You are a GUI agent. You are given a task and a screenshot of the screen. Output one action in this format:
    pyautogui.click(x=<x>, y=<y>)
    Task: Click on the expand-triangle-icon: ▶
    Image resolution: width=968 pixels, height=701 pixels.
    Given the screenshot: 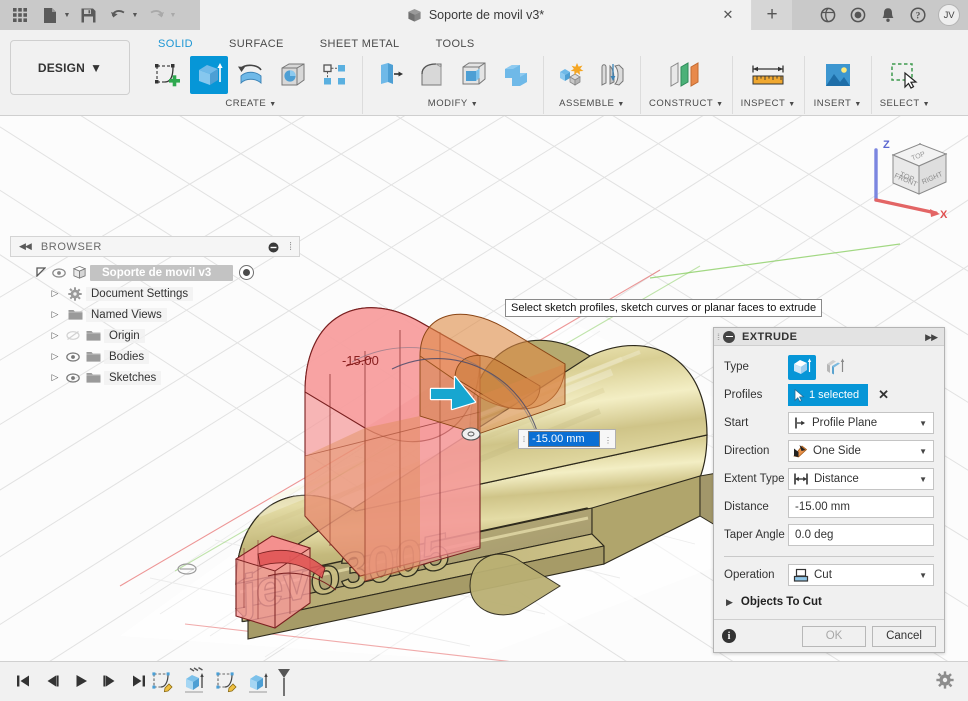 What is the action you would take?
    pyautogui.click(x=729, y=602)
    